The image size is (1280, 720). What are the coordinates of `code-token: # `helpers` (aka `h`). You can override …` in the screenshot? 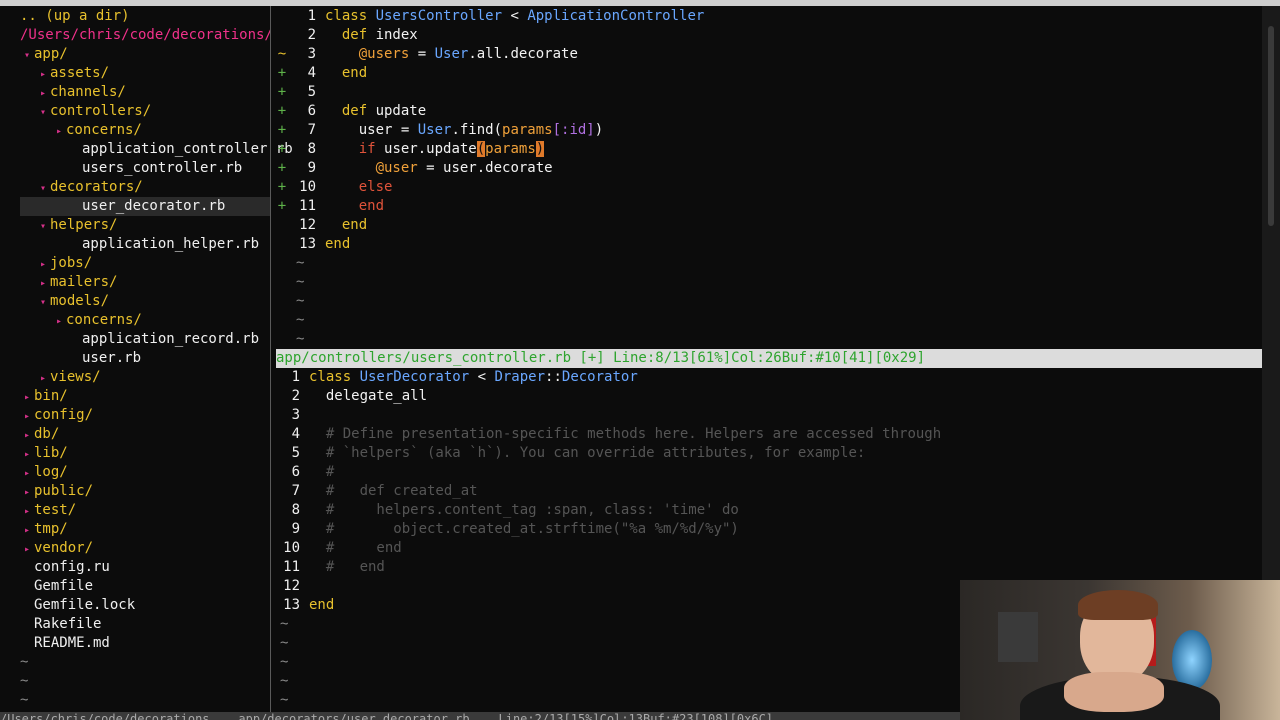 It's located at (587, 453).